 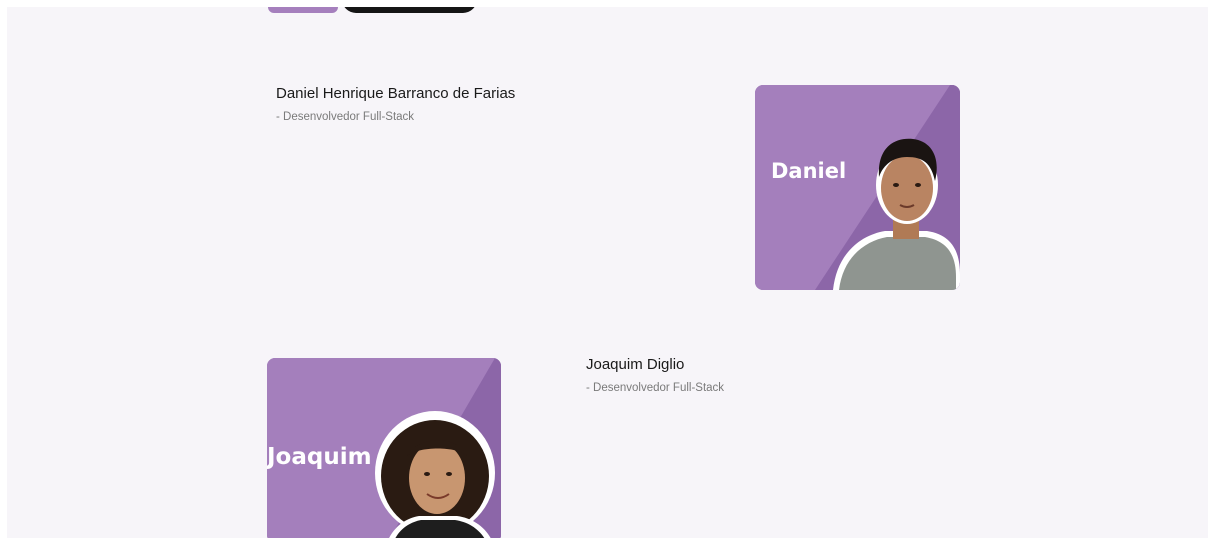 I want to click on member-photo-card-daniel: Daniel, so click(x=857, y=187).